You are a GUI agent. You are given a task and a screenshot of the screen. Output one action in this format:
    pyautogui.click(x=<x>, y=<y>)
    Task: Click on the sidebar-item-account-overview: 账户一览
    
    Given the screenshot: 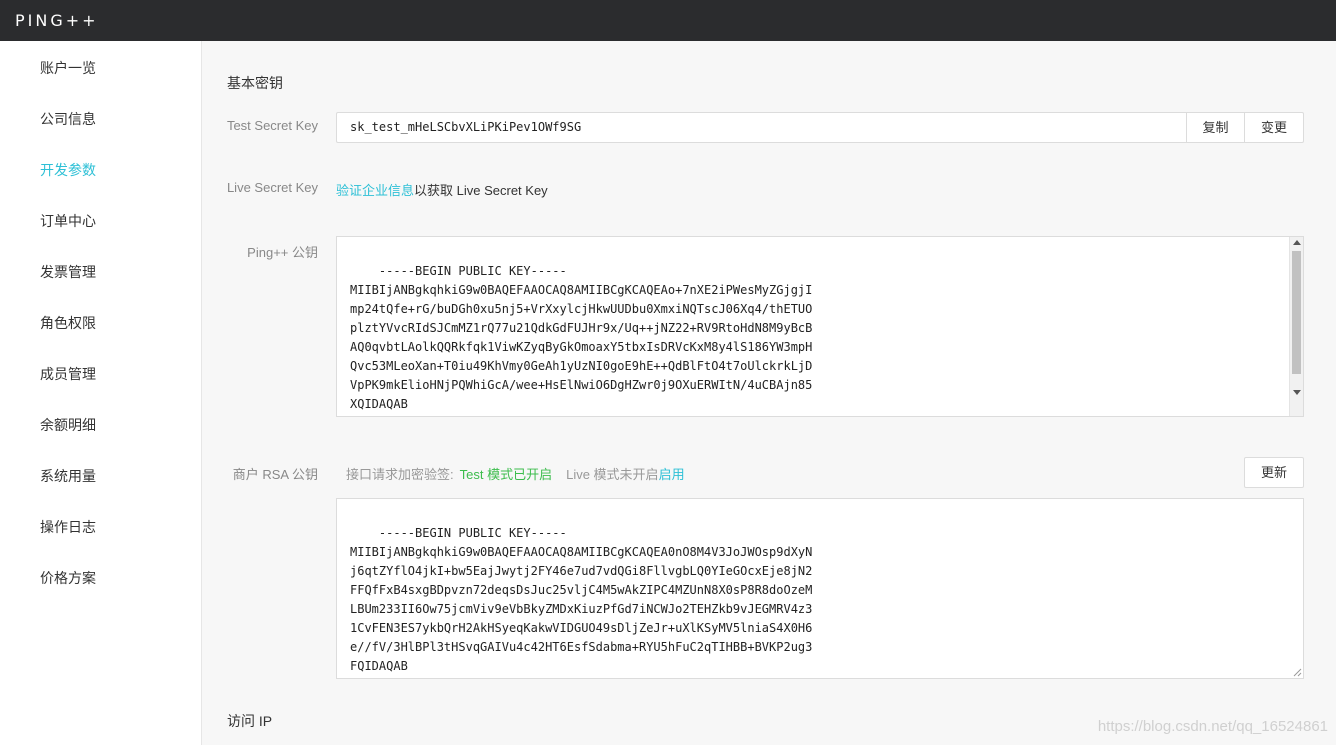 What is the action you would take?
    pyautogui.click(x=68, y=68)
    